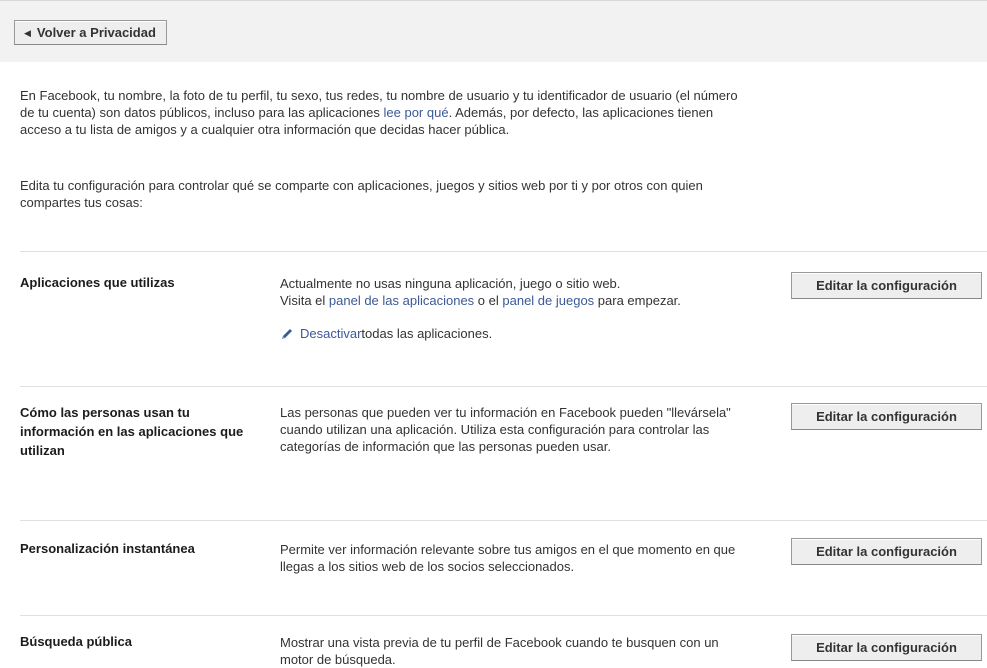 This screenshot has width=987, height=668. What do you see at coordinates (886, 551) in the screenshot?
I see `edit-settings-button-instant-personalization: Editar la configuración` at bounding box center [886, 551].